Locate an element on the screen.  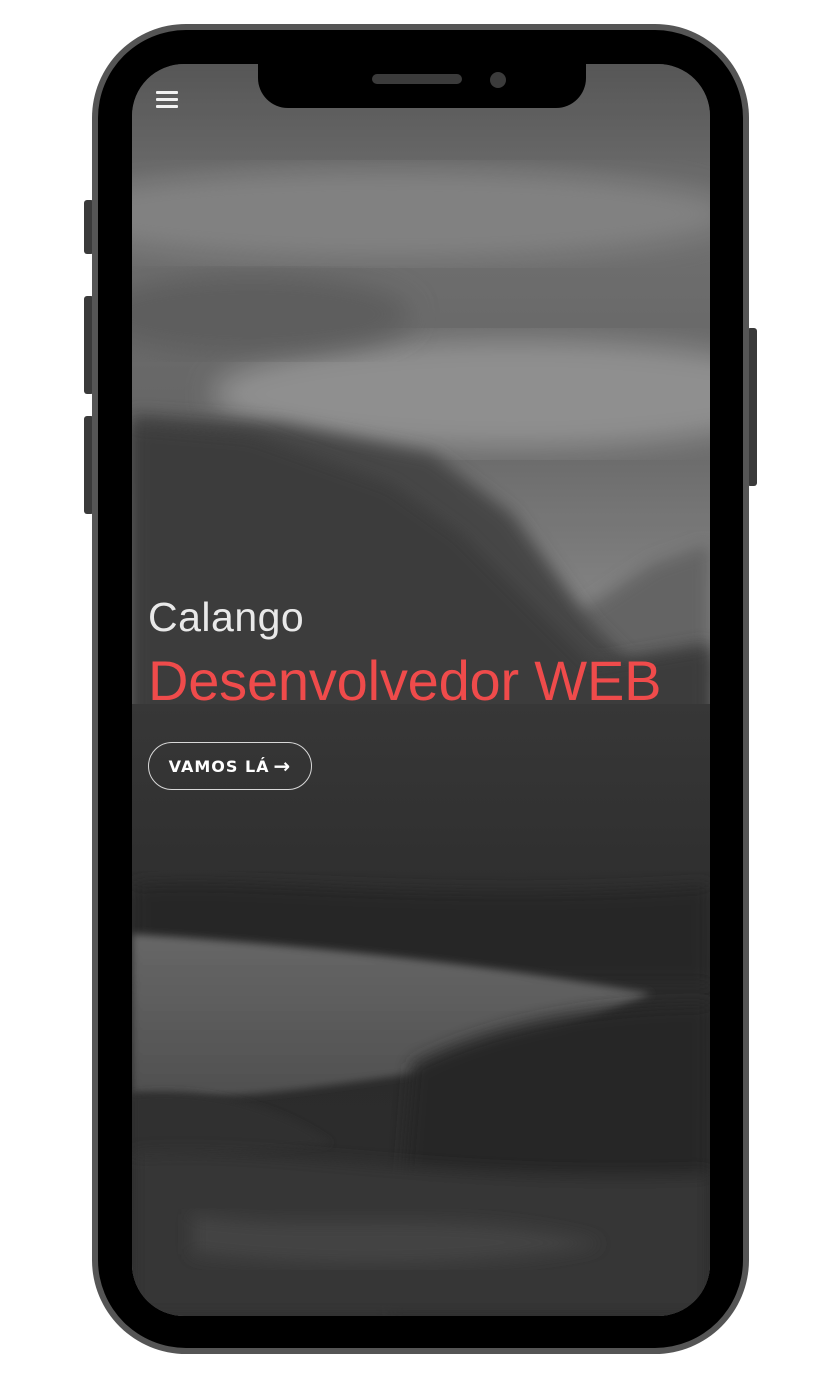
speaker-grille is located at coordinates (417, 79).